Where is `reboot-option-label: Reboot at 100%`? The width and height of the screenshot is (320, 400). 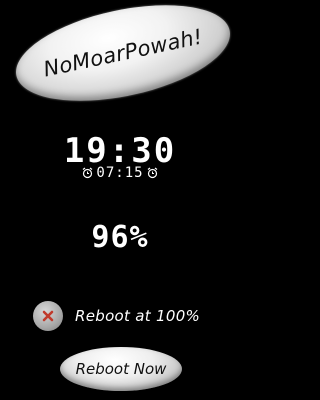 reboot-option-label: Reboot at 100% is located at coordinates (138, 316).